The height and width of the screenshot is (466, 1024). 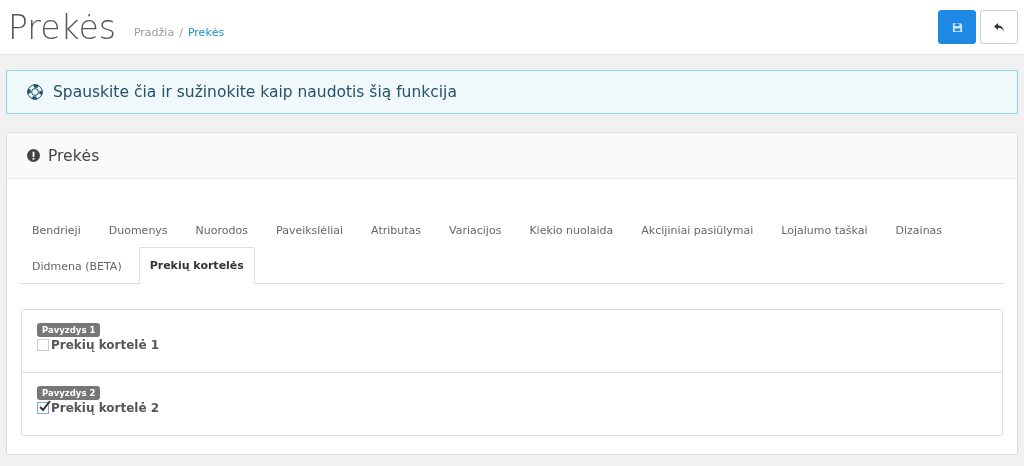 I want to click on tab: Dizainas, so click(x=919, y=230).